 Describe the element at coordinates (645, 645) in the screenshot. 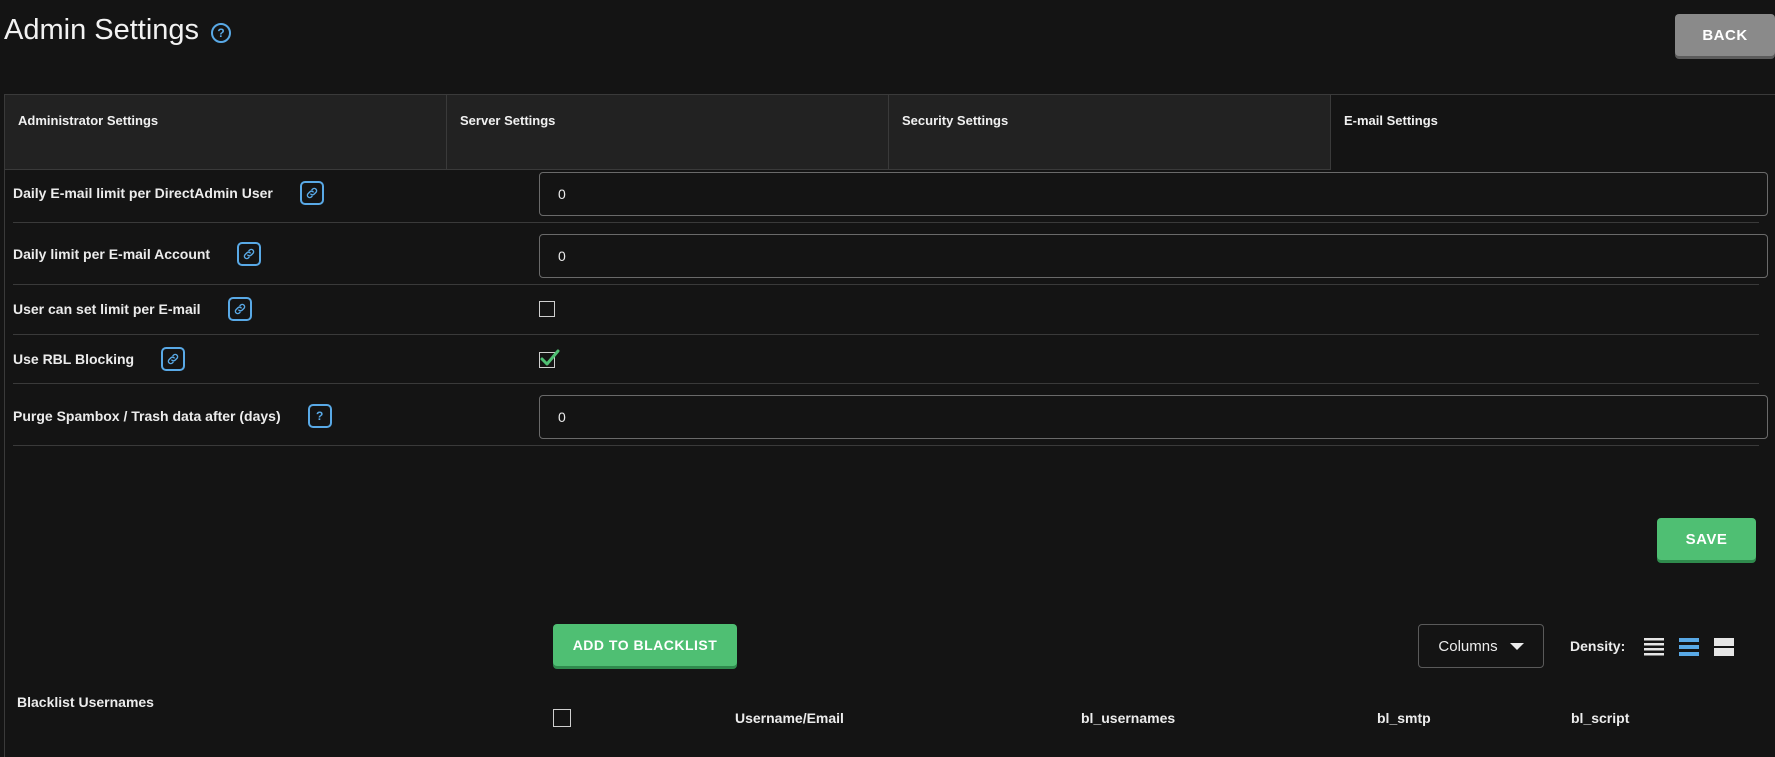

I see `add-to-blacklist-button: ADD TO BLACKLIST` at that location.